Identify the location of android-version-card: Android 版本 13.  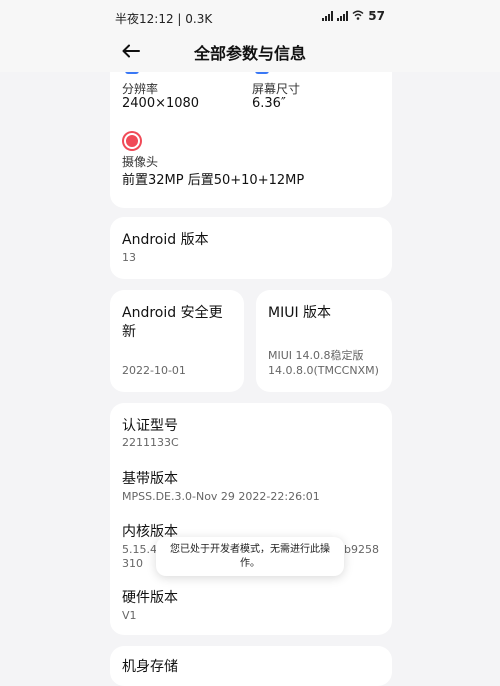
(251, 248).